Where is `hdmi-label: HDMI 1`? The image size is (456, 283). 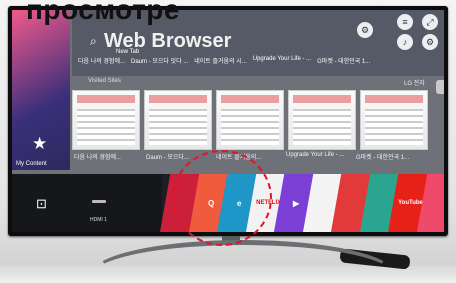 hdmi-label: HDMI 1 is located at coordinates (98, 220).